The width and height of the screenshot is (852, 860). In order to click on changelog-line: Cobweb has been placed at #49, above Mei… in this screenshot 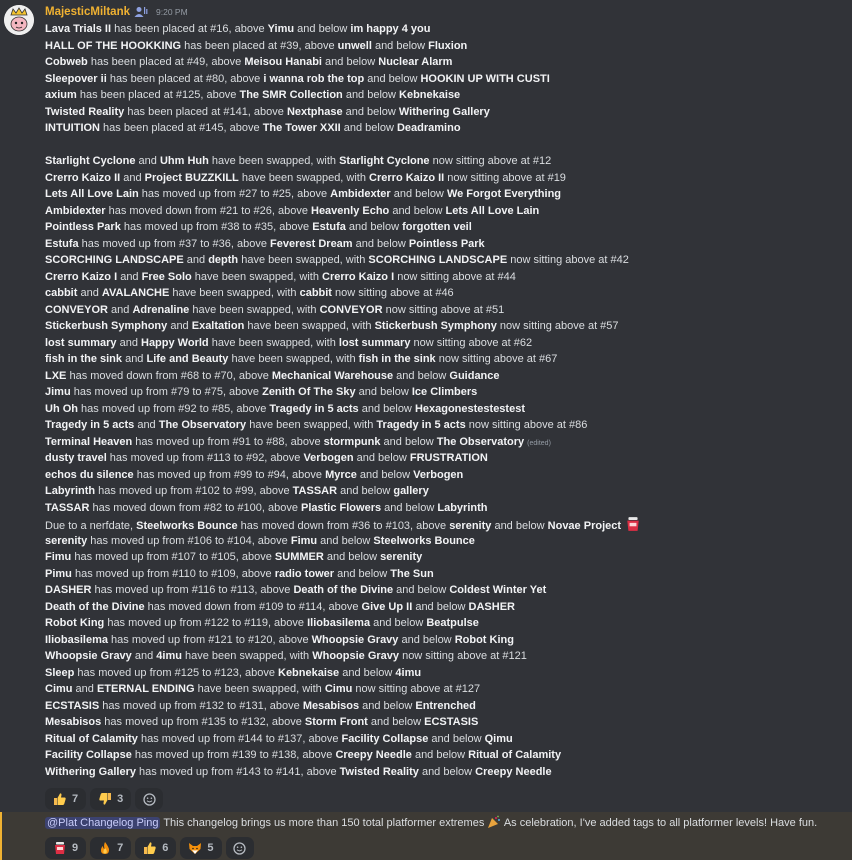, I will do `click(448, 62)`.